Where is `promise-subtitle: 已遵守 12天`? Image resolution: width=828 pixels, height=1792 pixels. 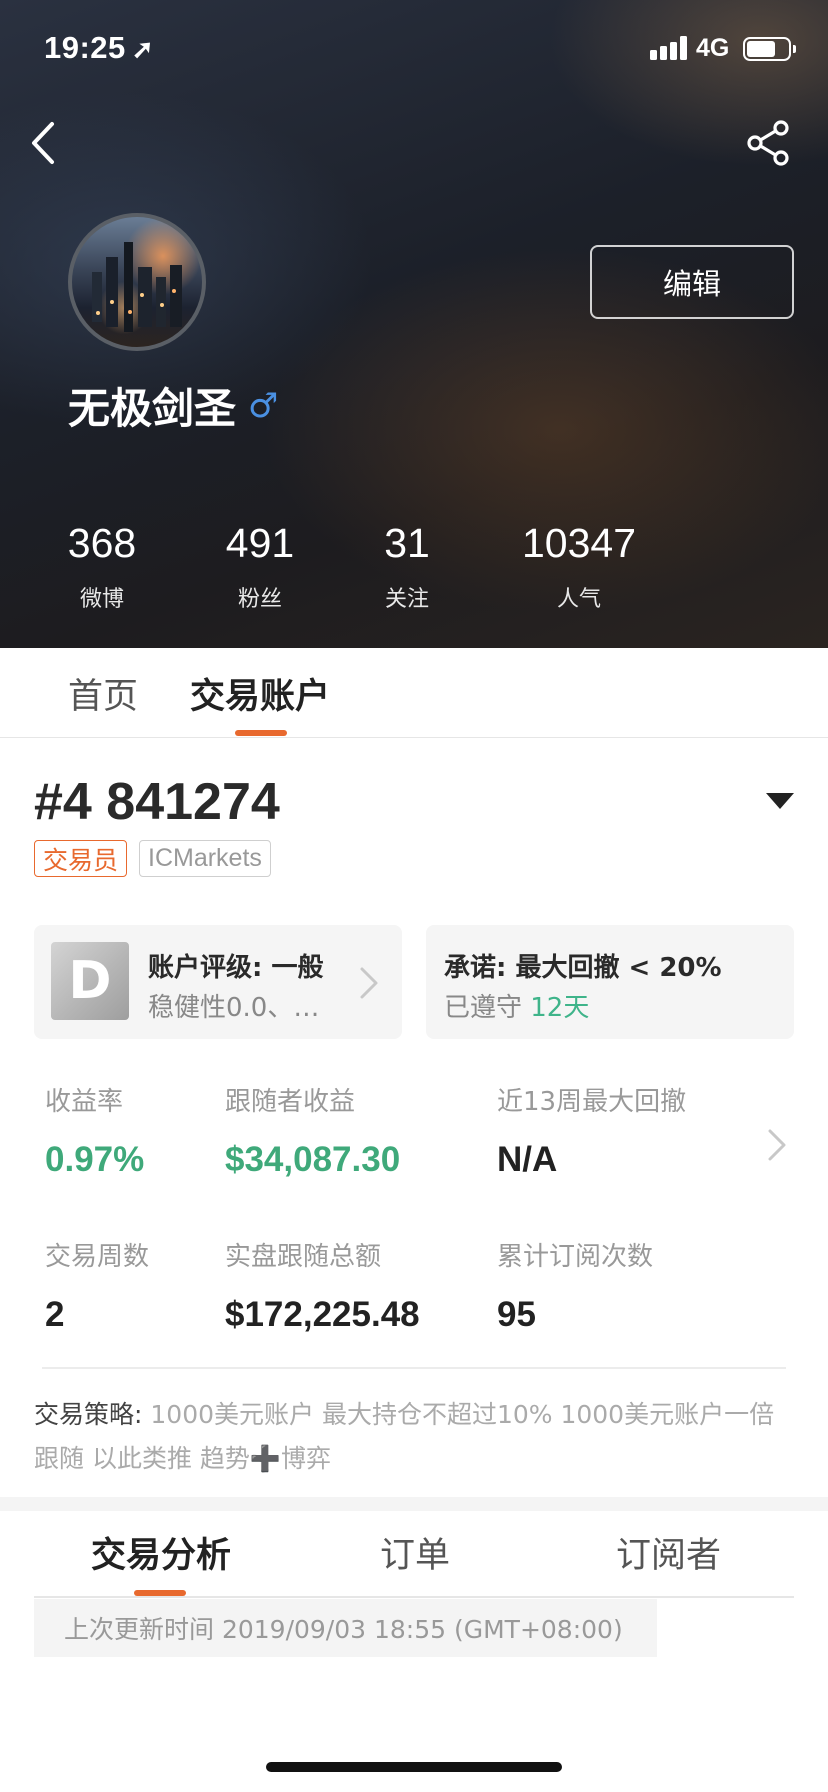
promise-subtitle: 已遵守 12天 is located at coordinates (516, 1005).